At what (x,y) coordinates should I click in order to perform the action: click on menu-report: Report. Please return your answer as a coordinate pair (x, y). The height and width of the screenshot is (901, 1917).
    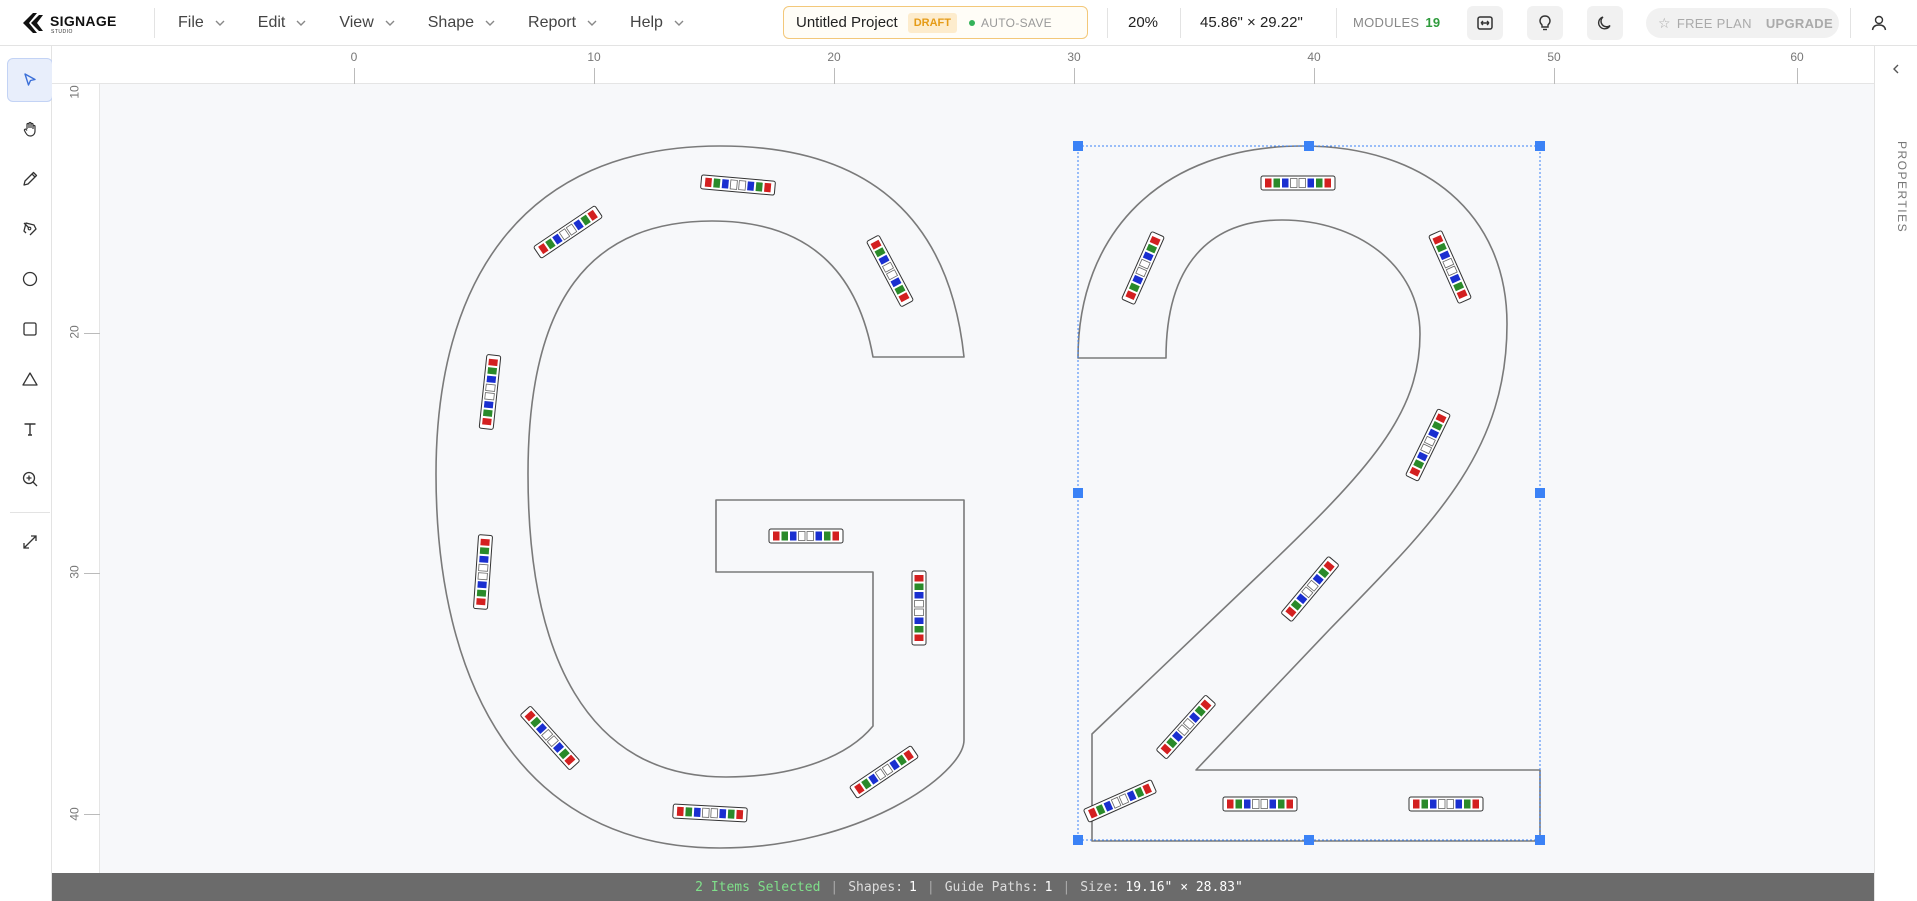
    Looking at the image, I should click on (563, 23).